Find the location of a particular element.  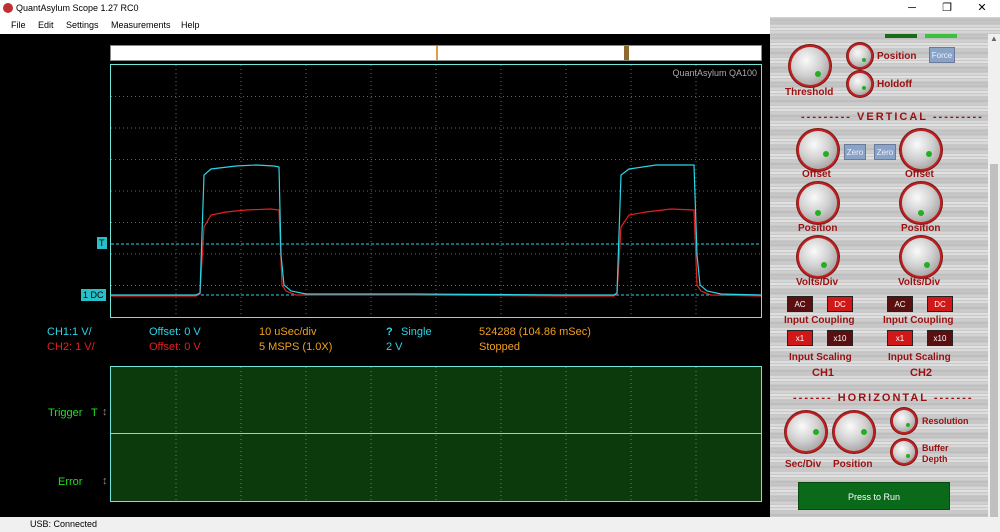

force-button: Force is located at coordinates (942, 55).